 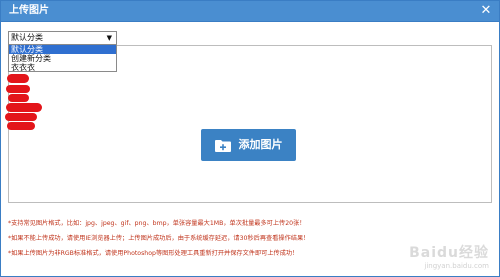 What do you see at coordinates (27, 37) in the screenshot?
I see `category-select-value: 默认分类` at bounding box center [27, 37].